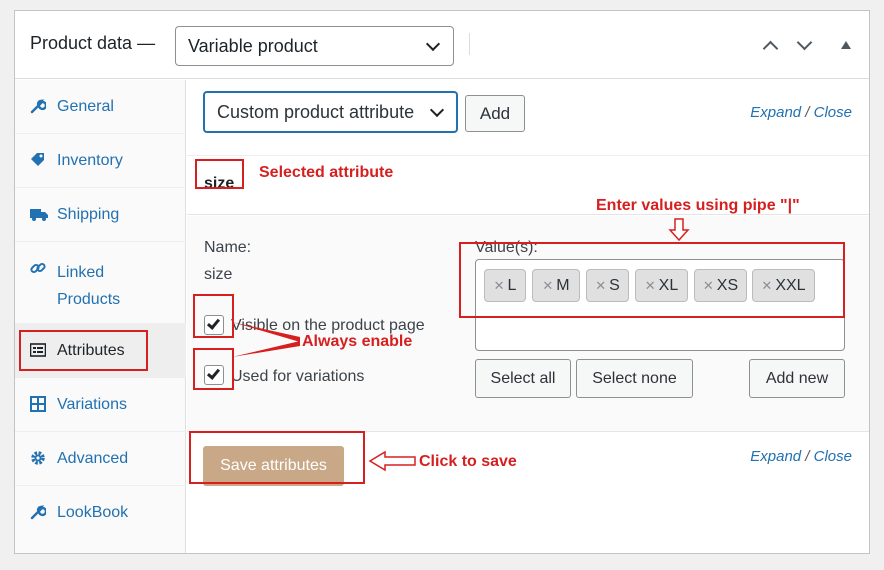  What do you see at coordinates (266, 339) in the screenshot?
I see `pointer-lines` at bounding box center [266, 339].